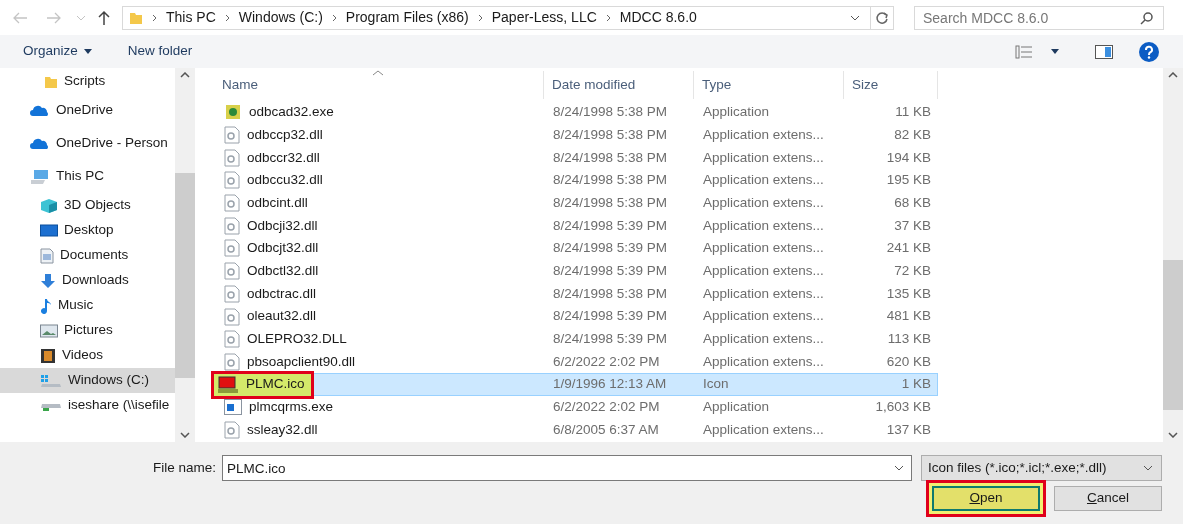 The width and height of the screenshot is (1183, 524). Describe the element at coordinates (49, 230) in the screenshot. I see `desktop-icon` at that location.